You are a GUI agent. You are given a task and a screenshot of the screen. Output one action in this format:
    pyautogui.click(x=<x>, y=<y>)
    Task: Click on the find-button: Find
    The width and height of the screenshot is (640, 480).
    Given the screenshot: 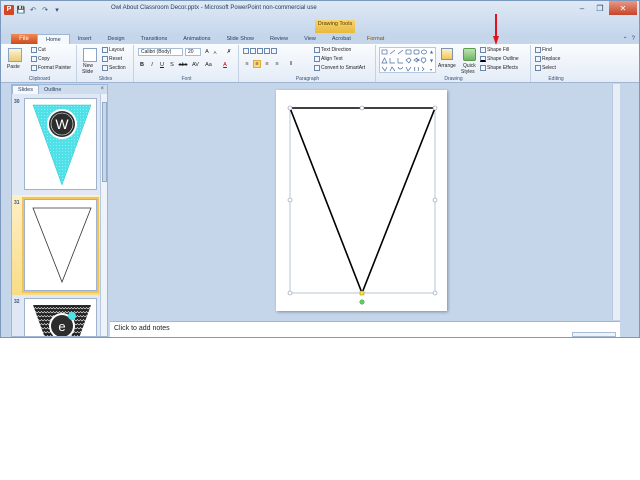 What is the action you would take?
    pyautogui.click(x=543, y=50)
    